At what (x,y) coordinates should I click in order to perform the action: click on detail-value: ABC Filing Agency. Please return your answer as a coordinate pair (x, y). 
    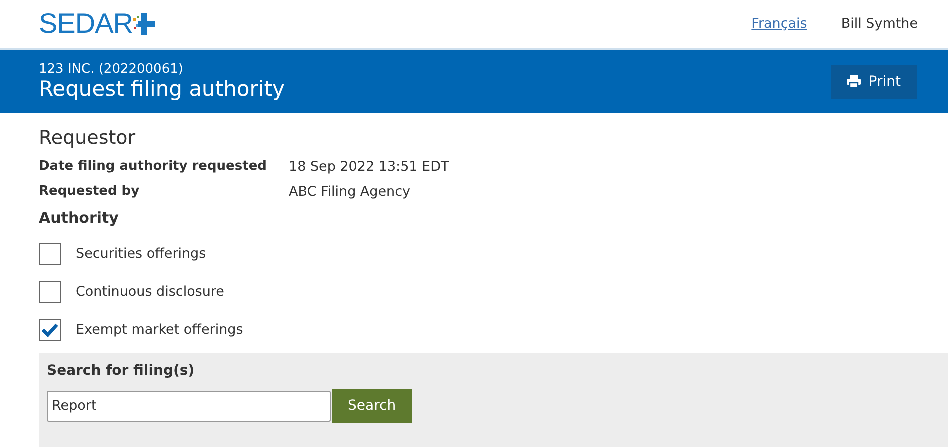
    Looking at the image, I should click on (350, 192).